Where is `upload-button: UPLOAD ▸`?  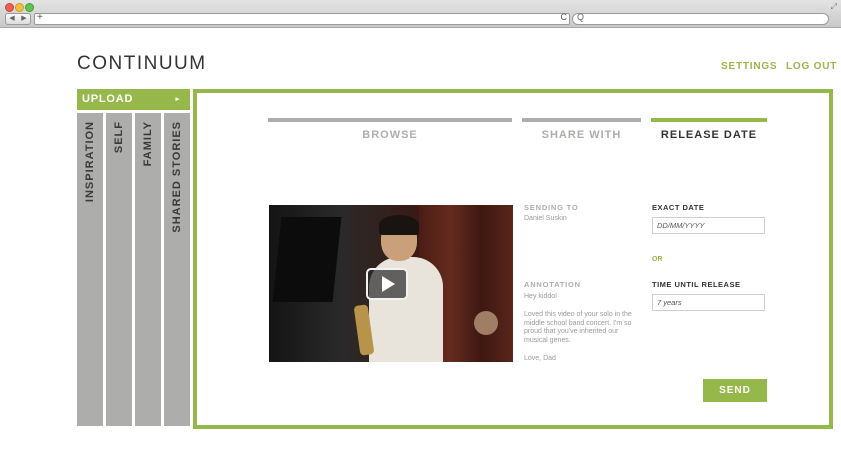 upload-button: UPLOAD ▸ is located at coordinates (133, 99).